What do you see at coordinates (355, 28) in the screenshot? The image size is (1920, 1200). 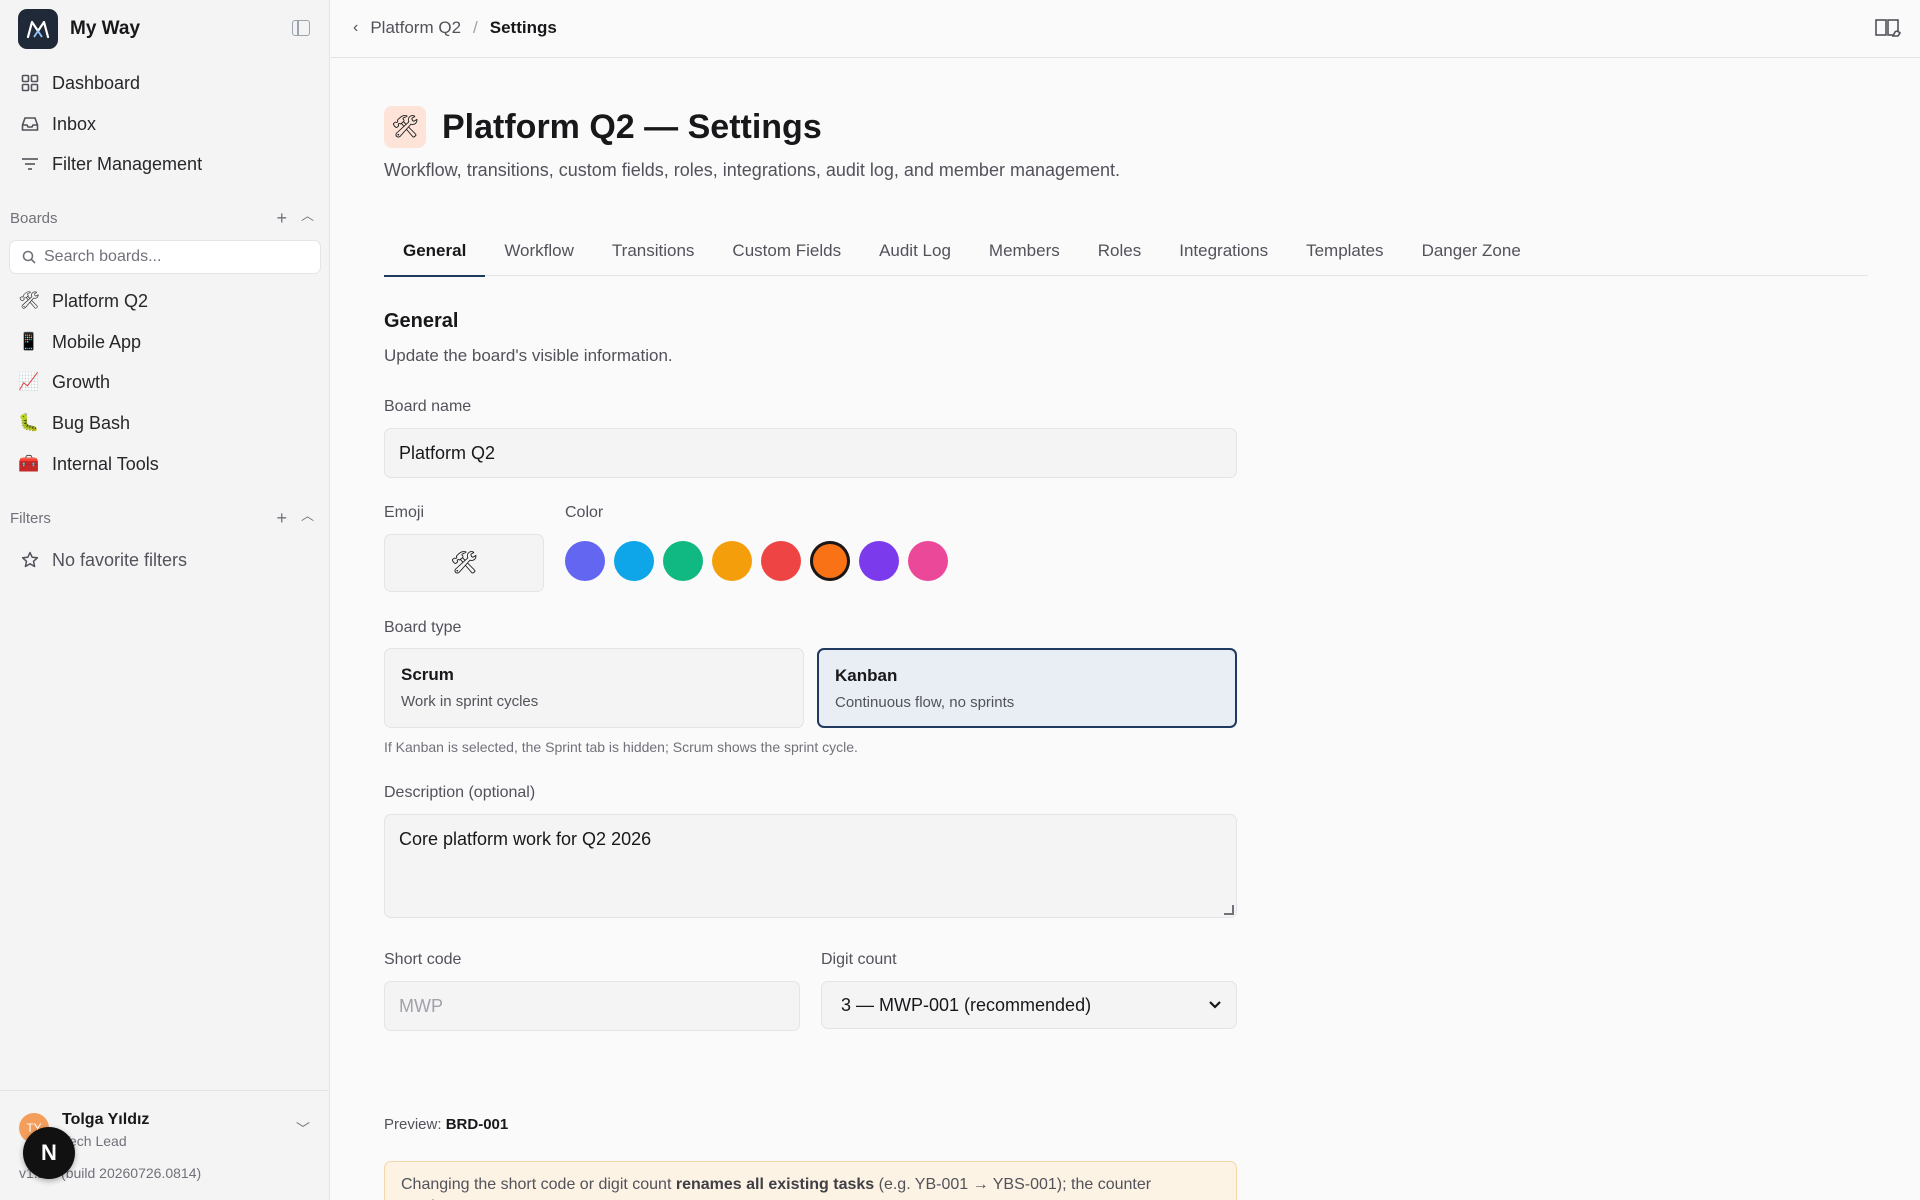 I see `back-chevron-icon: ‹` at bounding box center [355, 28].